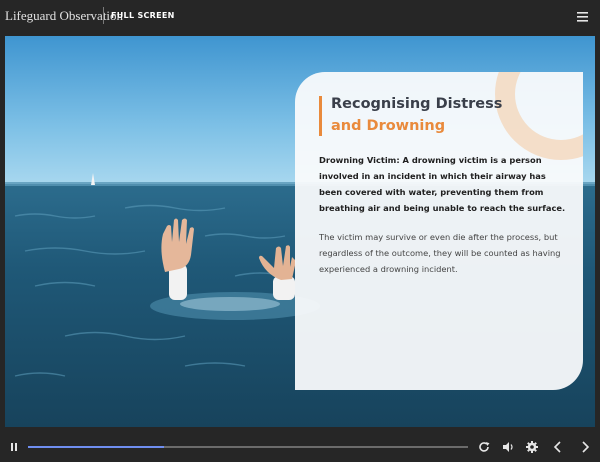 The image size is (600, 462). What do you see at coordinates (558, 447) in the screenshot?
I see `previous-icon` at bounding box center [558, 447].